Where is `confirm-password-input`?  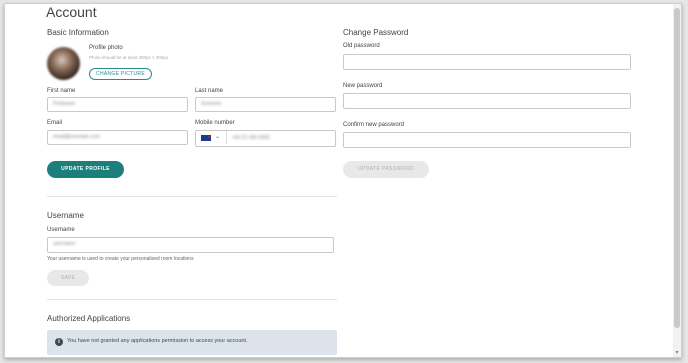
confirm-password-input is located at coordinates (487, 140).